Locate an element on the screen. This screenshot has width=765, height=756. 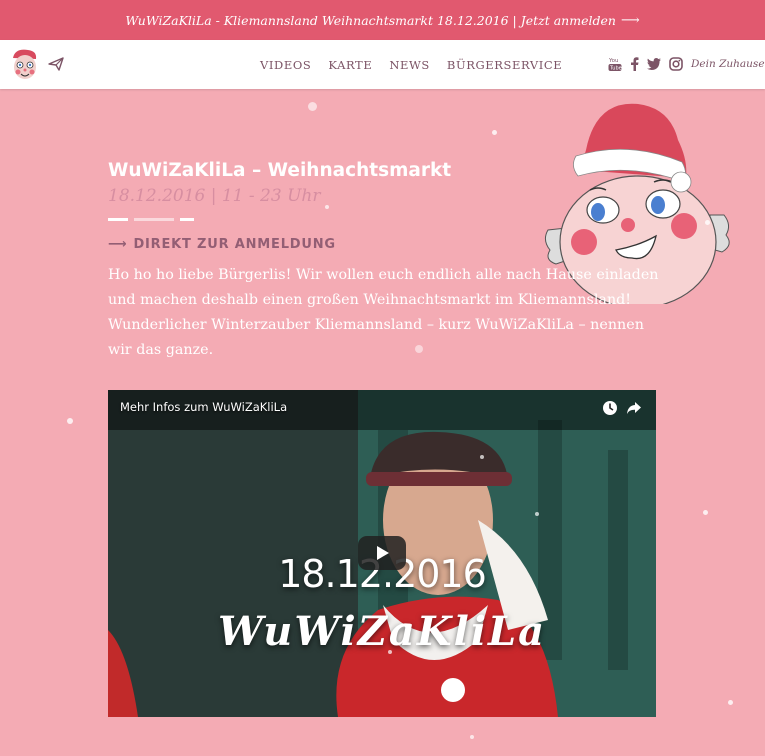
event-date: 18.12.2016 | 11 - 23 Uhr is located at coordinates (214, 196).